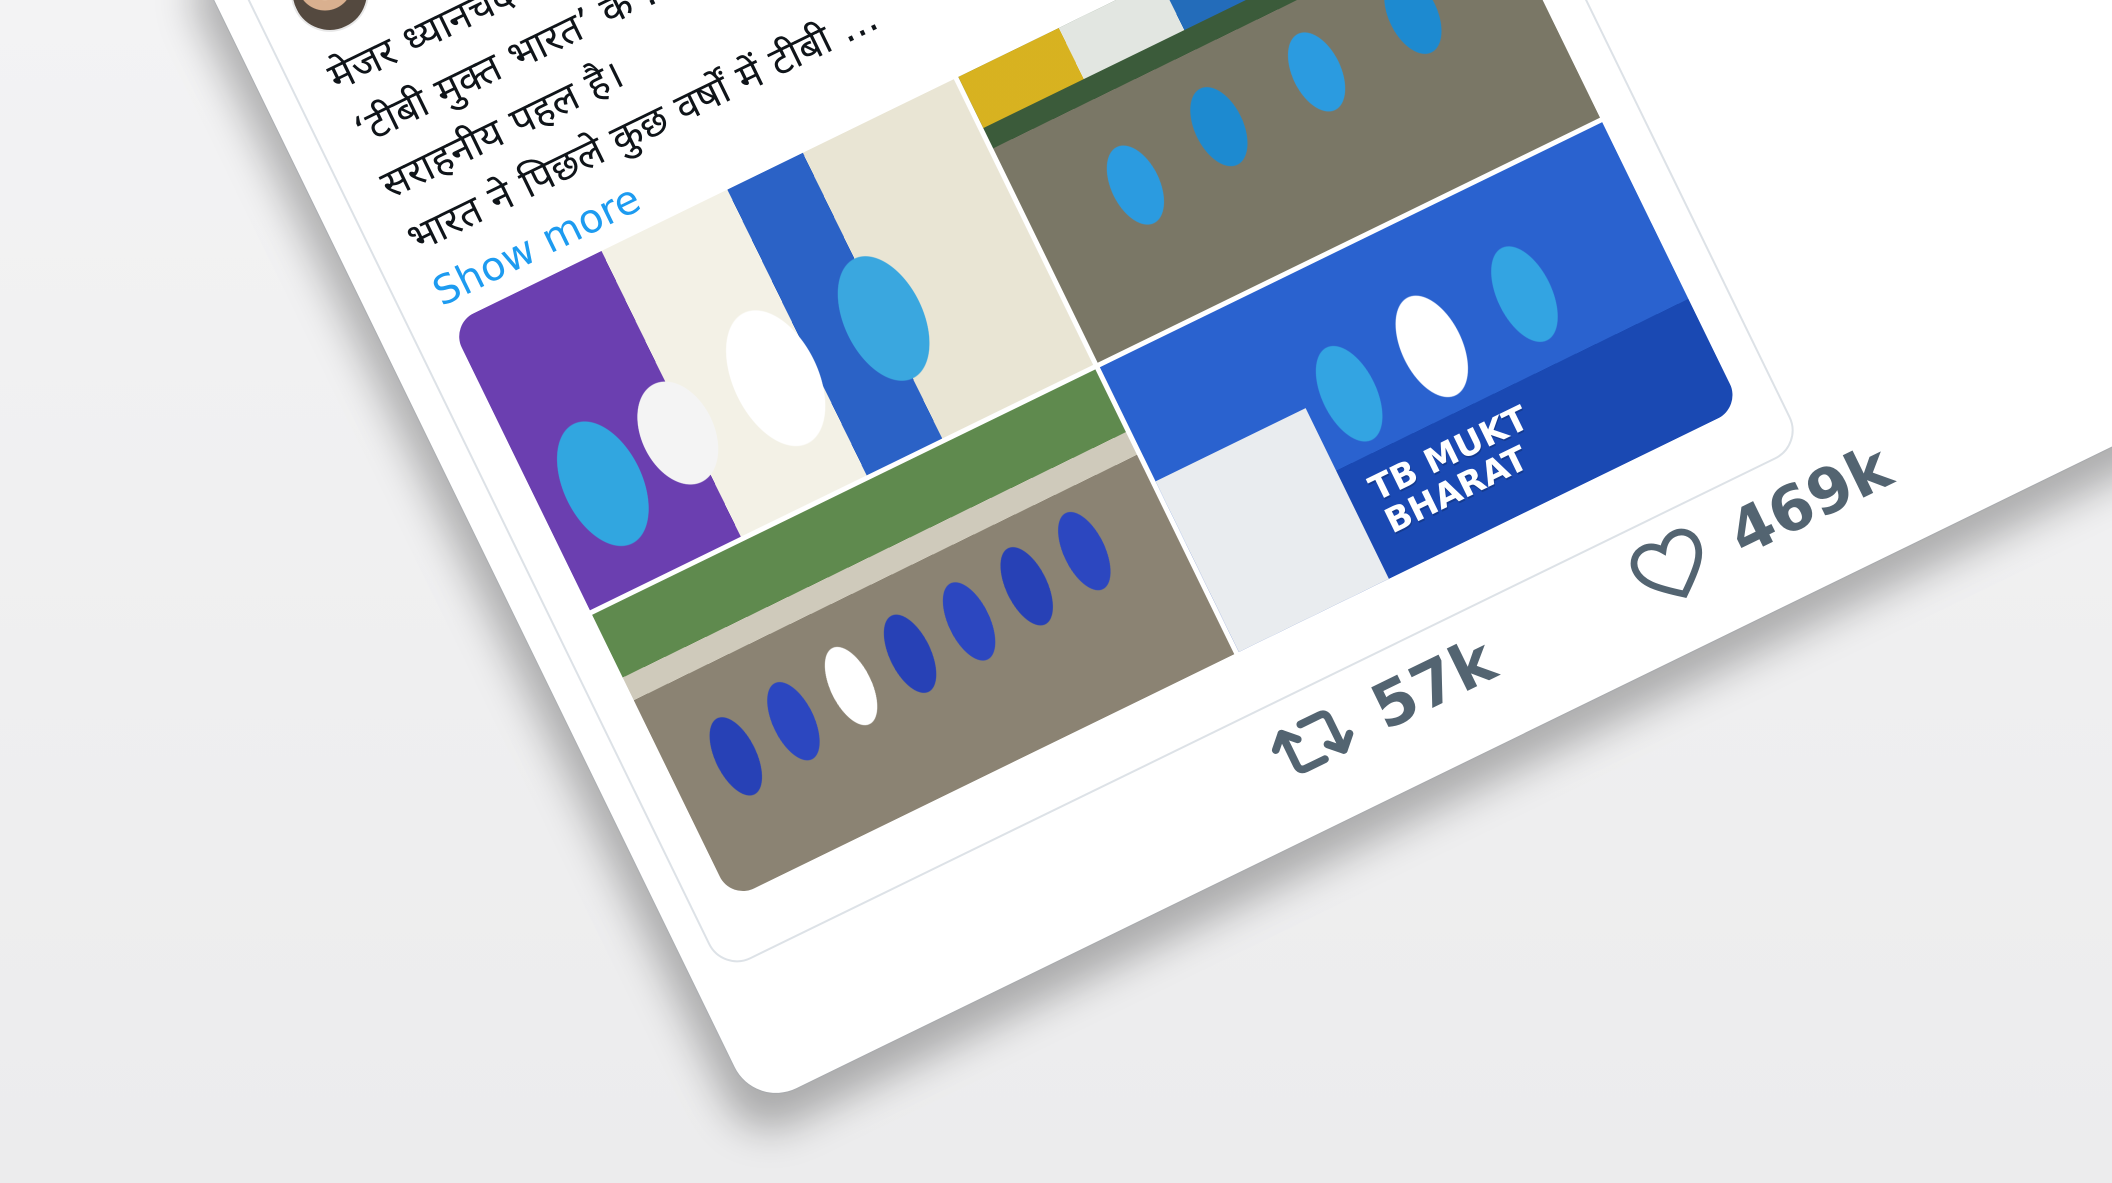 The width and height of the screenshot is (2112, 1183). Describe the element at coordinates (1313, 742) in the screenshot. I see `retweet-icon` at that location.